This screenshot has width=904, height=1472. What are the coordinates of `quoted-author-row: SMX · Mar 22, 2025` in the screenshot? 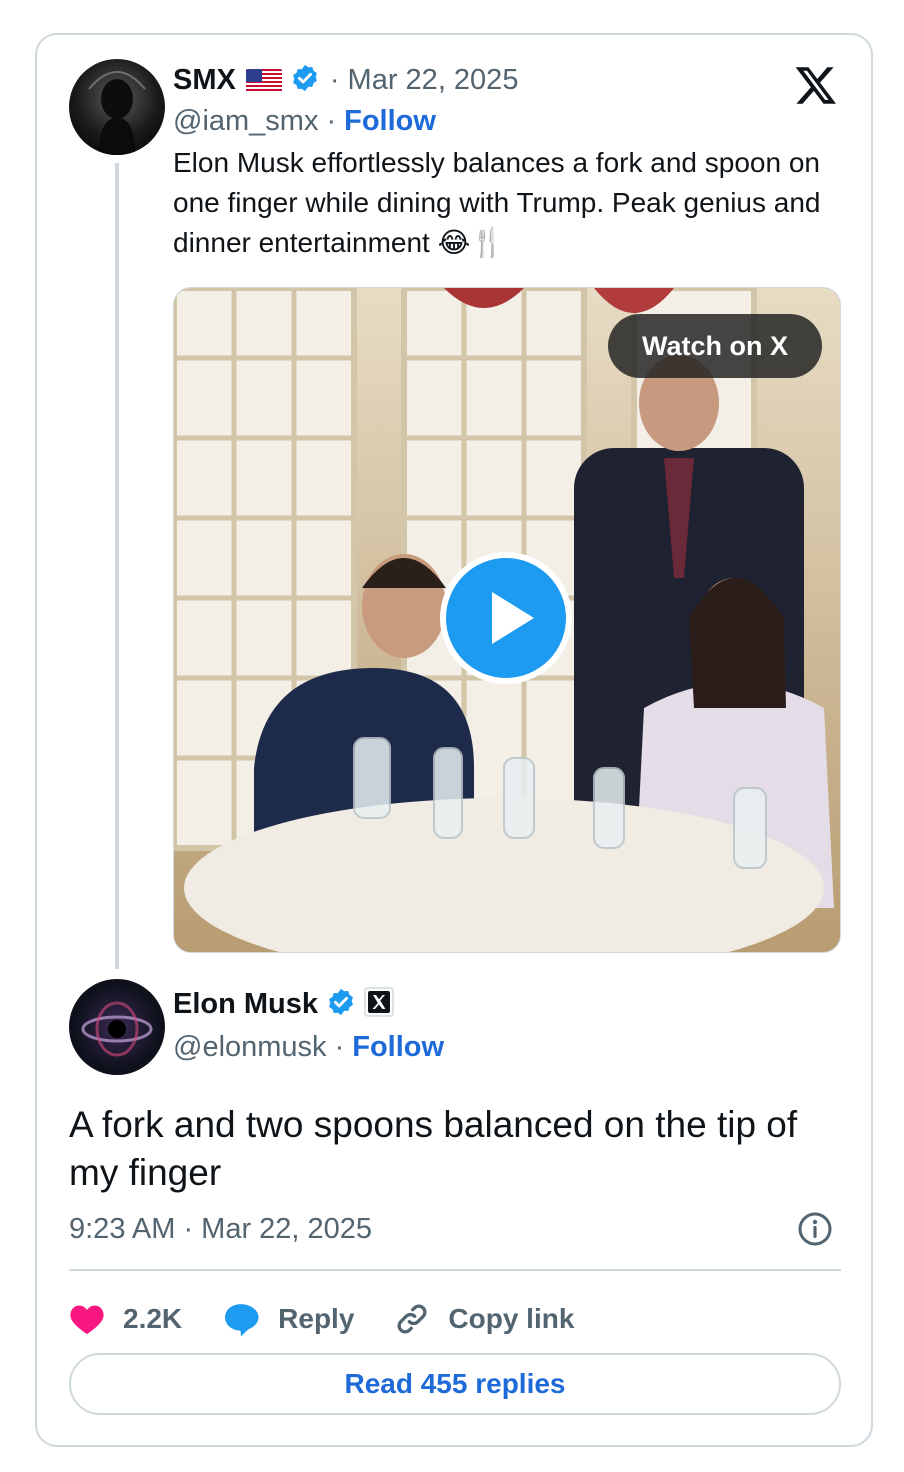 It's located at (345, 80).